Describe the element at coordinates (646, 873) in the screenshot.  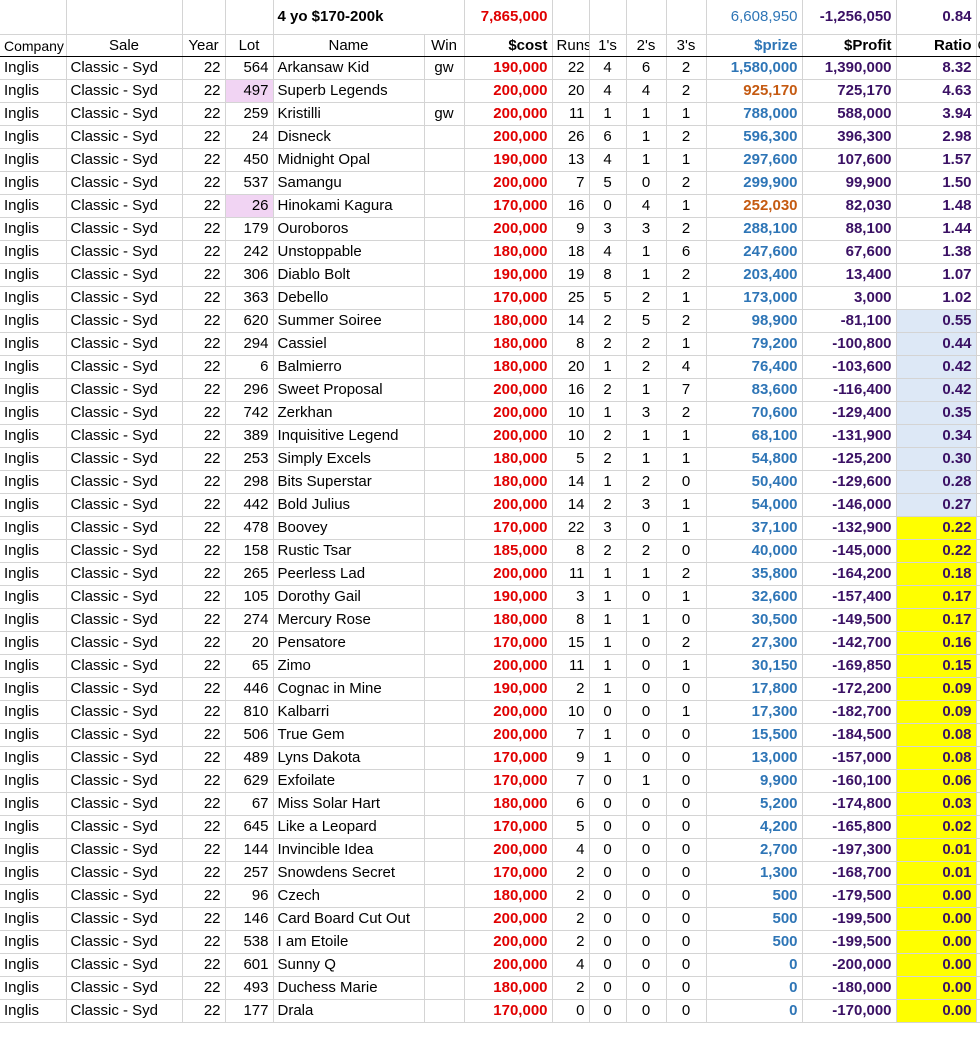
I see `cell-seconds: 0` at that location.